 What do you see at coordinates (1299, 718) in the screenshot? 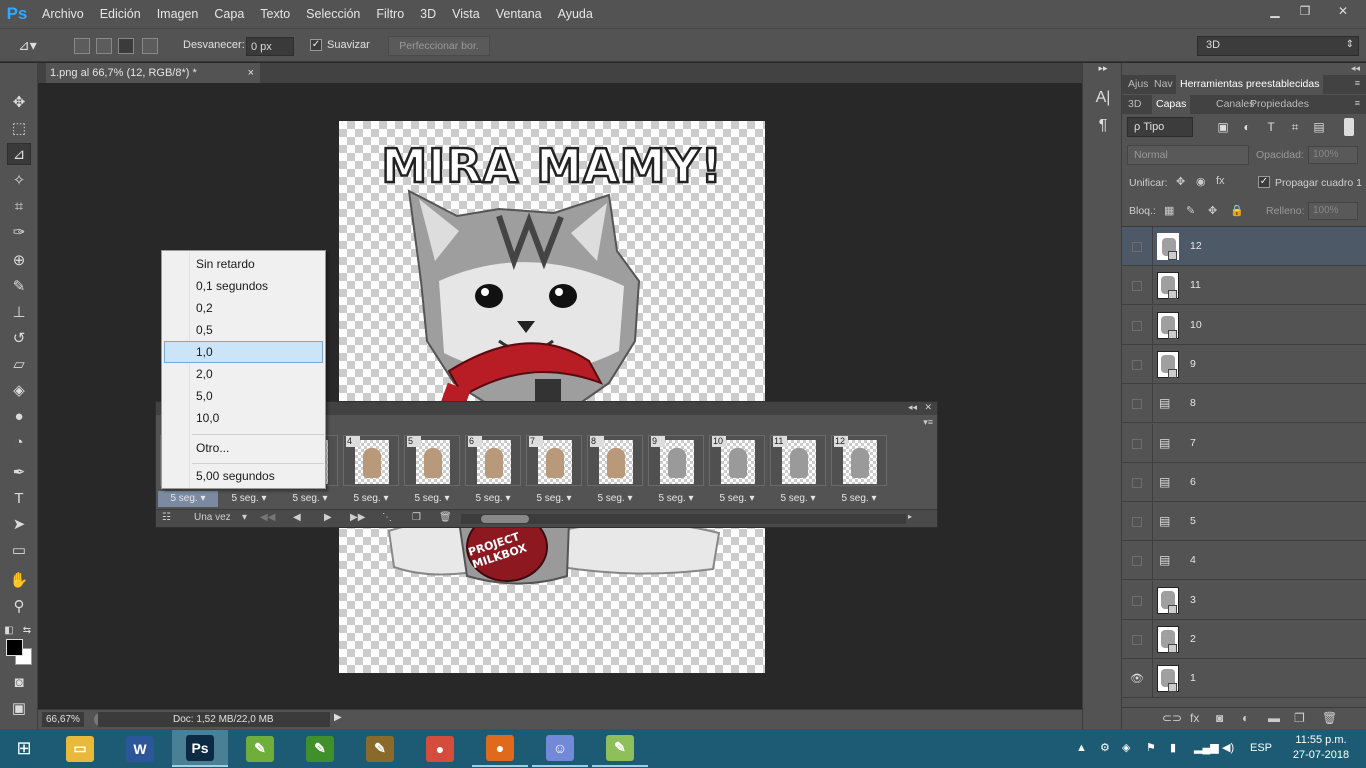
I see `new-layer-icon: ❐` at bounding box center [1299, 718].